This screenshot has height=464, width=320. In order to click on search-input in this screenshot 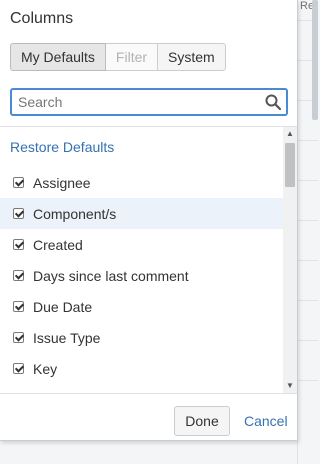, I will do `click(138, 102)`.